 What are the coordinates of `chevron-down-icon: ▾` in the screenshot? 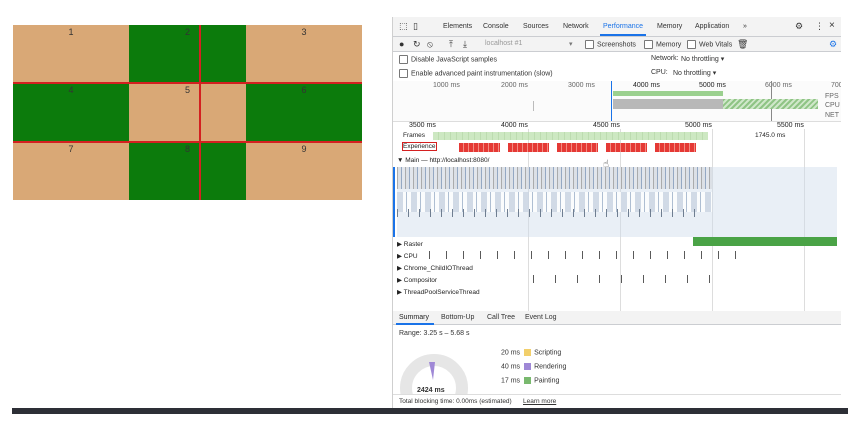 It's located at (571, 44).